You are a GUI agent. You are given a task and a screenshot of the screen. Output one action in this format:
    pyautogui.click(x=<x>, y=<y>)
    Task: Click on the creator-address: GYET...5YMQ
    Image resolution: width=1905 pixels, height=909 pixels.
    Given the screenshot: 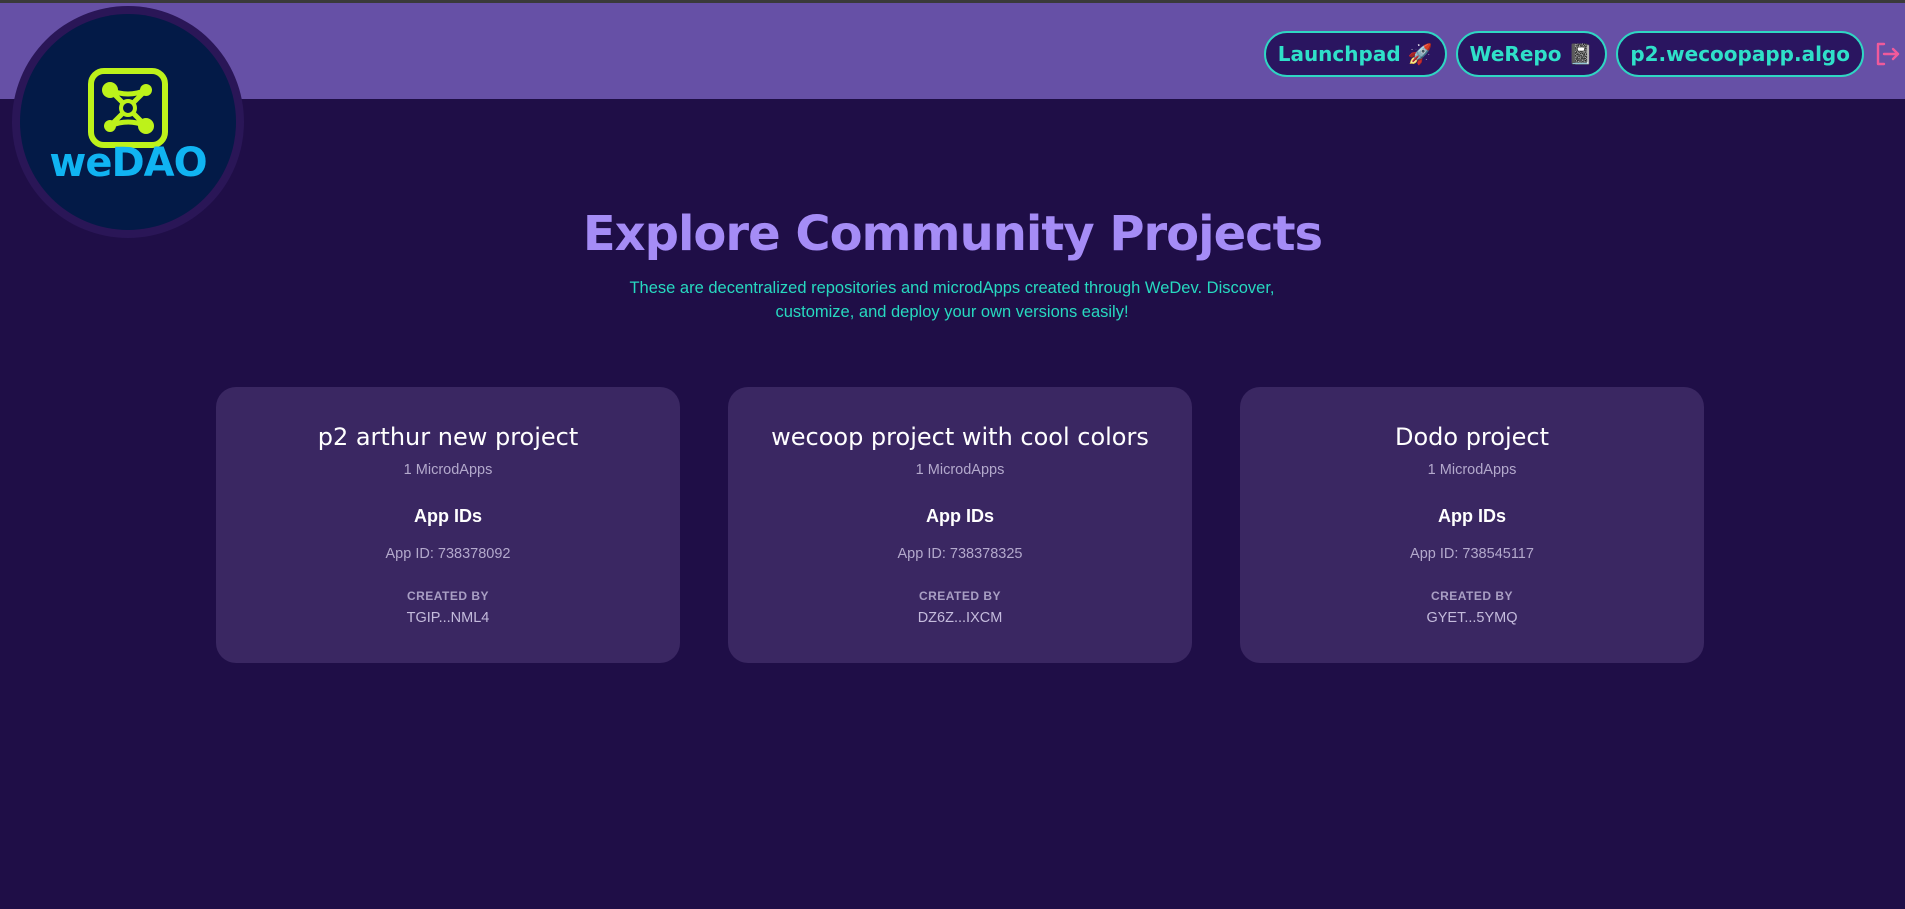 What is the action you would take?
    pyautogui.click(x=1472, y=618)
    